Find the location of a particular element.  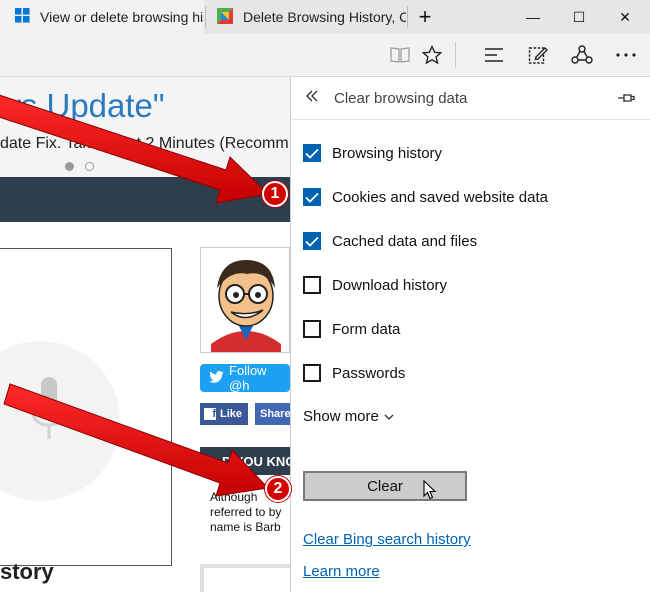

option-download-history: Download history is located at coordinates (375, 285).